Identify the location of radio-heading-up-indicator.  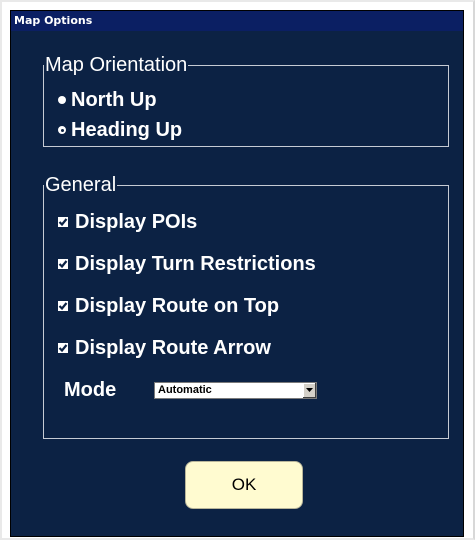
(62, 130).